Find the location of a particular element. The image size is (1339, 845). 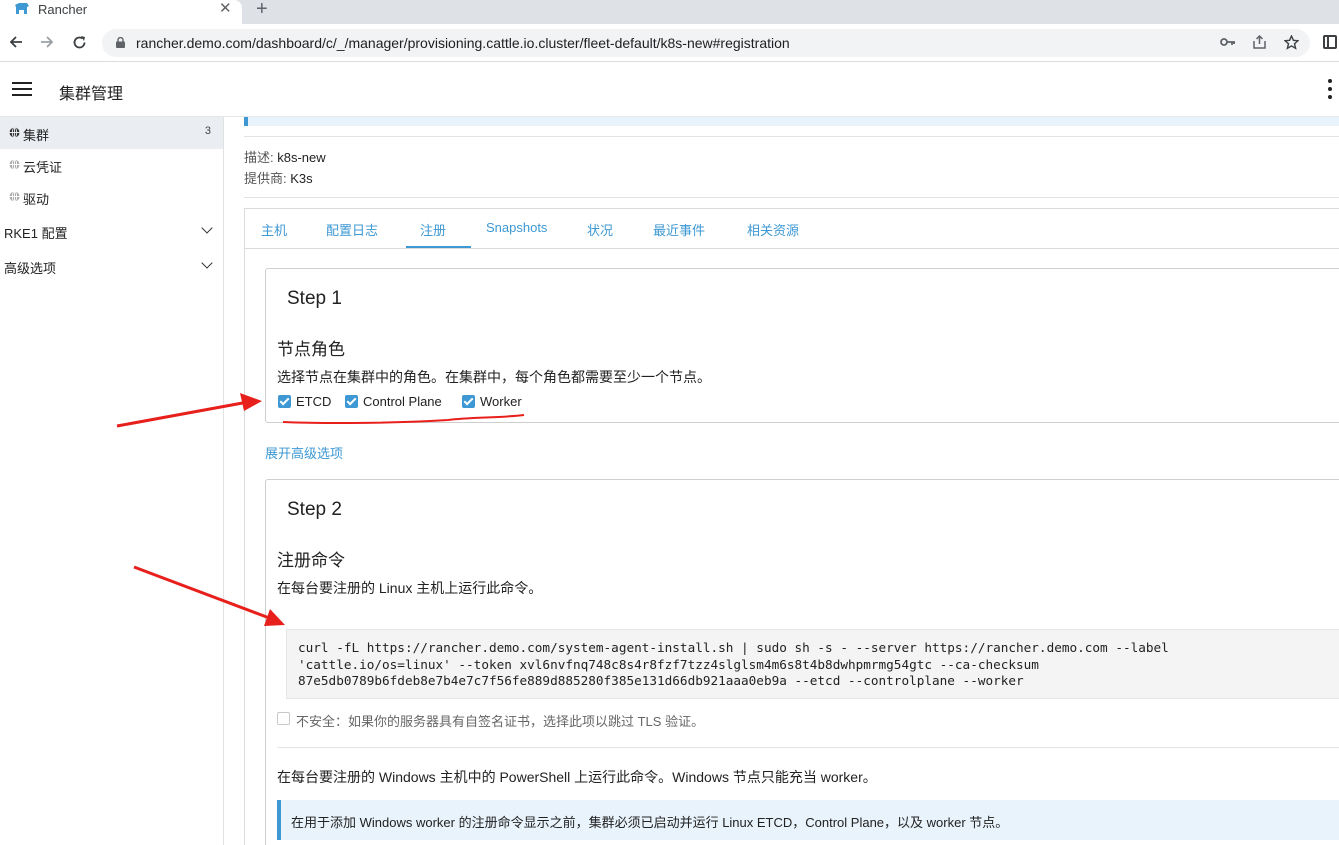

browser-tab-bar: Rancher ✕ + is located at coordinates (669, 12).